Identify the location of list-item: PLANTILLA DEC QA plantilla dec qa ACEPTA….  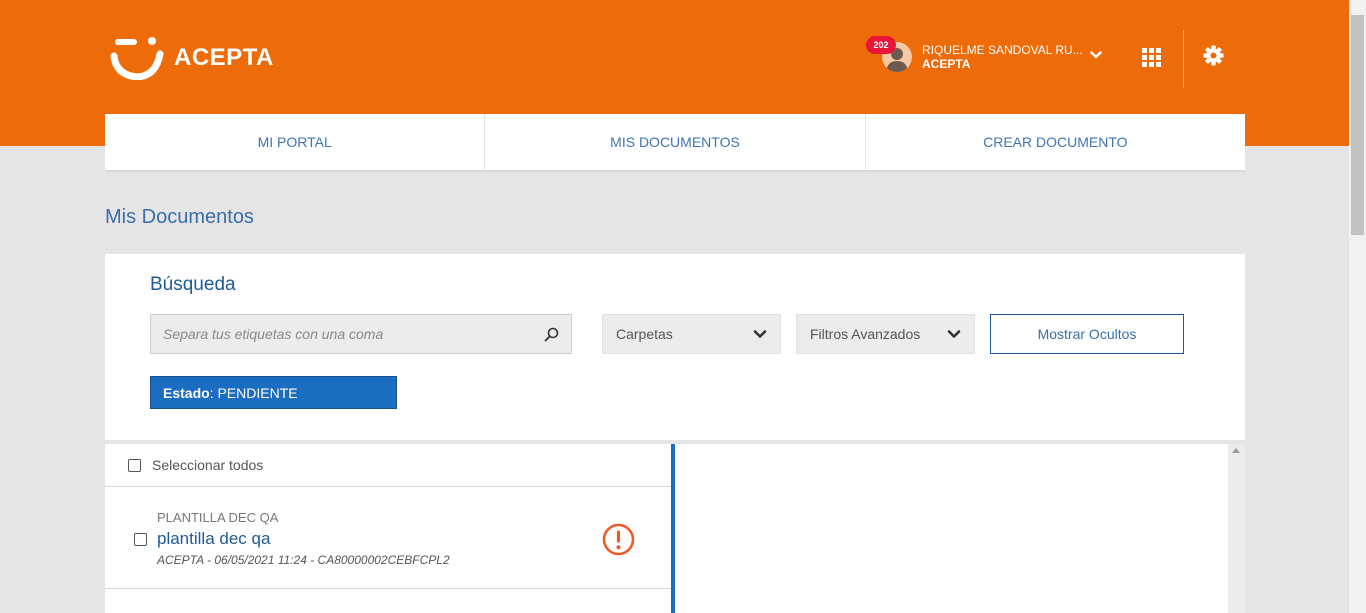
(388, 538).